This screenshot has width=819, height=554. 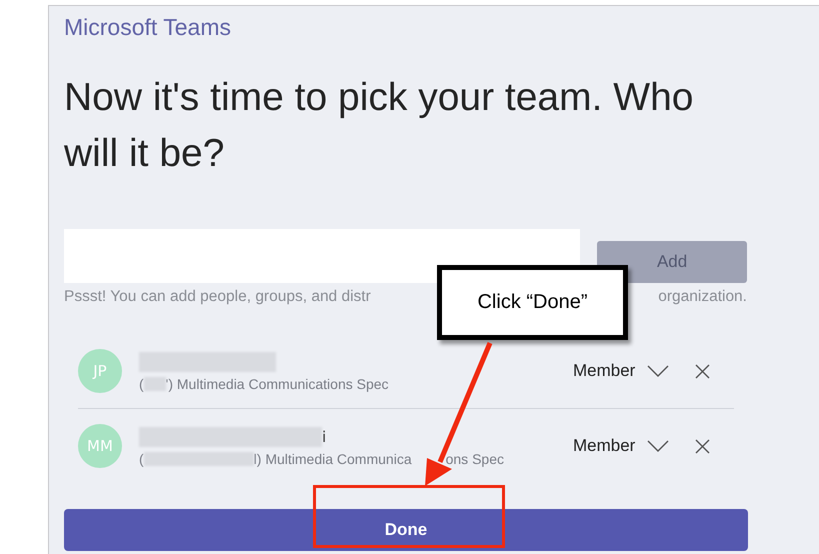 What do you see at coordinates (324, 437) in the screenshot?
I see `member-name: i` at bounding box center [324, 437].